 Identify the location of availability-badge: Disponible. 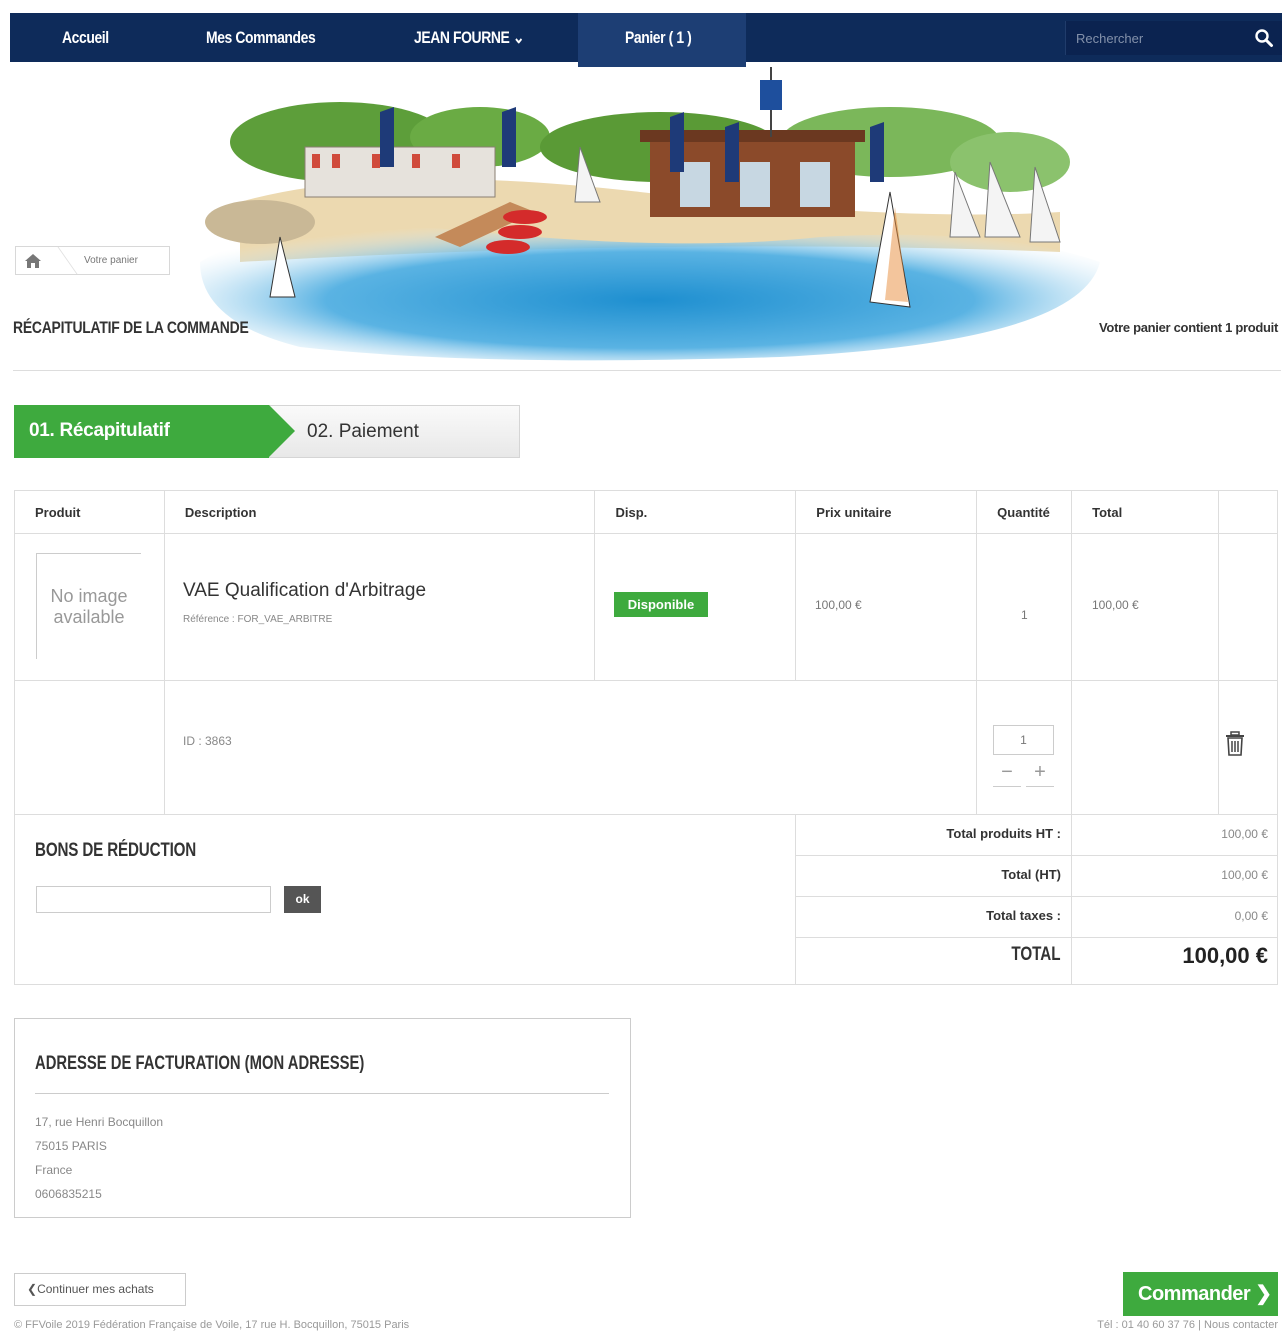
(661, 604).